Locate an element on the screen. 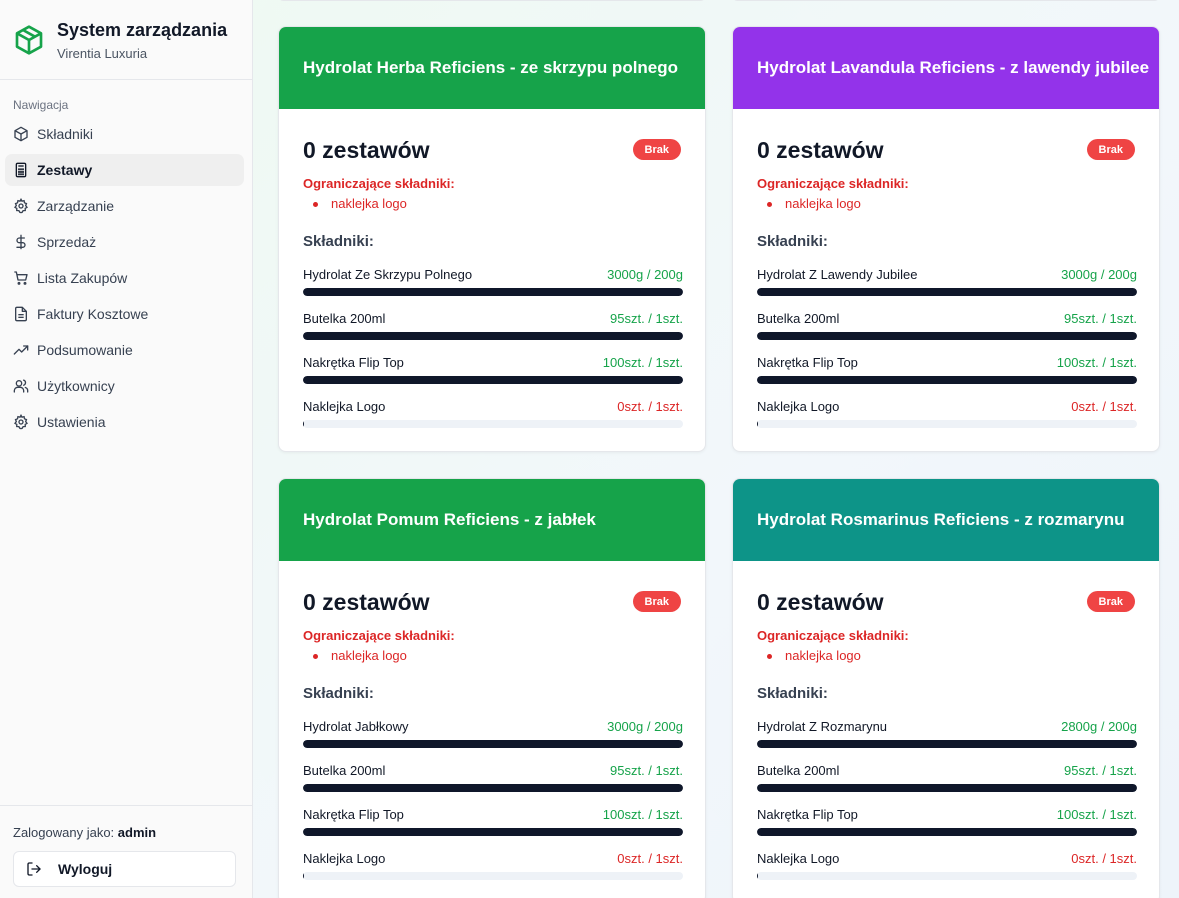  sidebar-item-label: Podsumowanie is located at coordinates (85, 350).